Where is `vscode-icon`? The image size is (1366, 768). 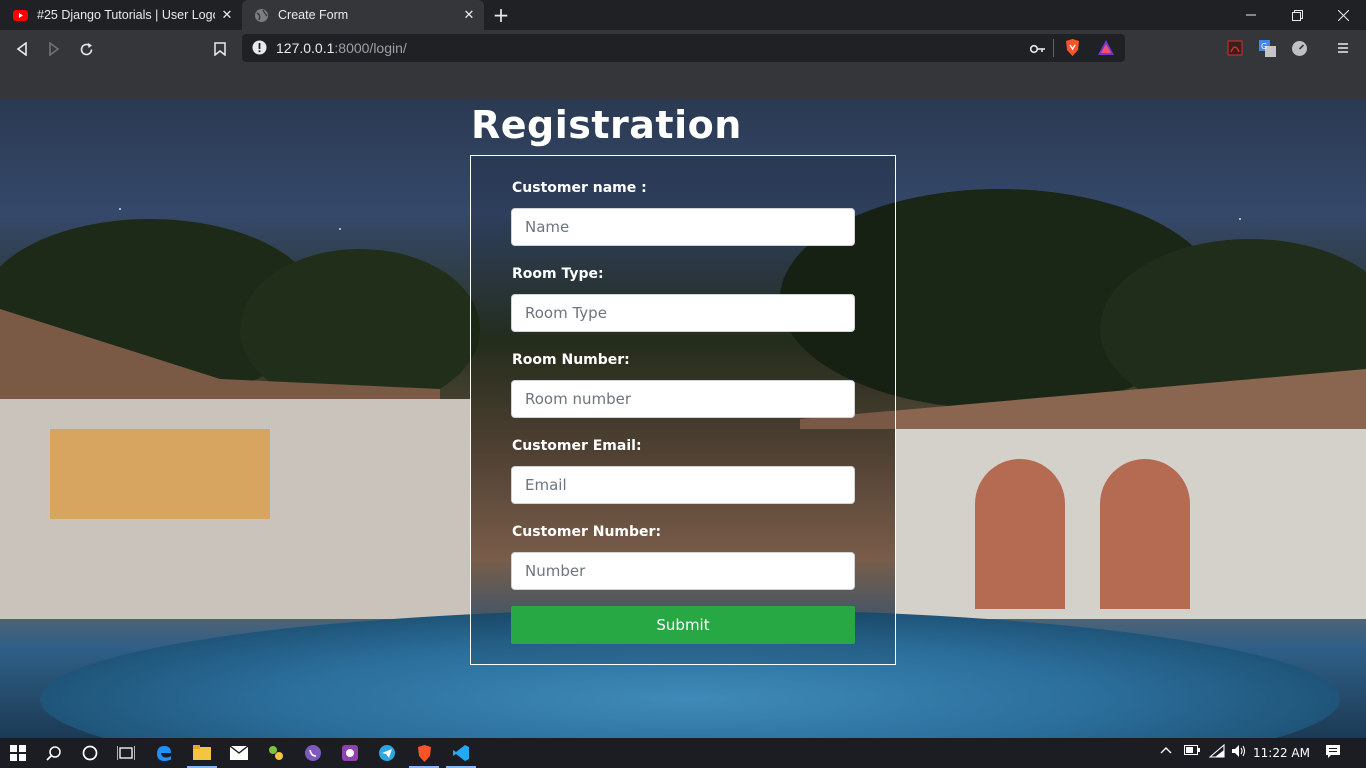
vscode-icon is located at coordinates (461, 753).